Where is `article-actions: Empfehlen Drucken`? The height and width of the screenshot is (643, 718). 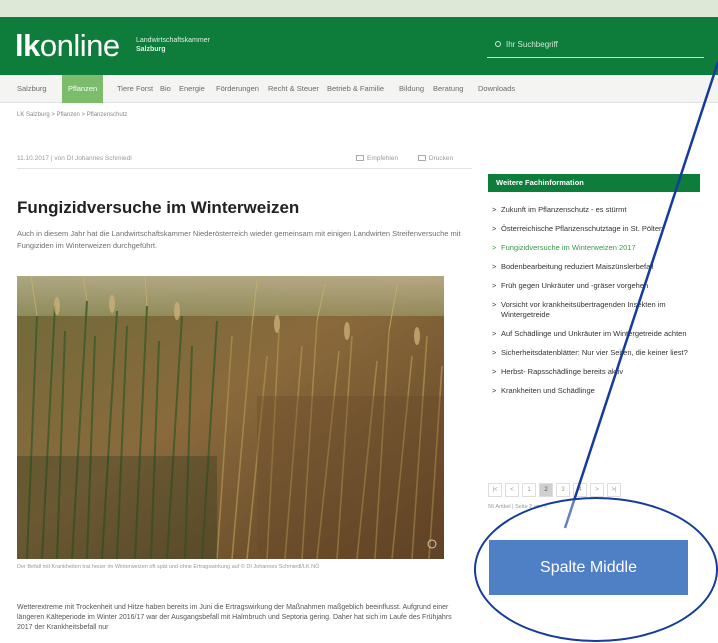
article-actions: Empfehlen Drucken is located at coordinates (413, 158).